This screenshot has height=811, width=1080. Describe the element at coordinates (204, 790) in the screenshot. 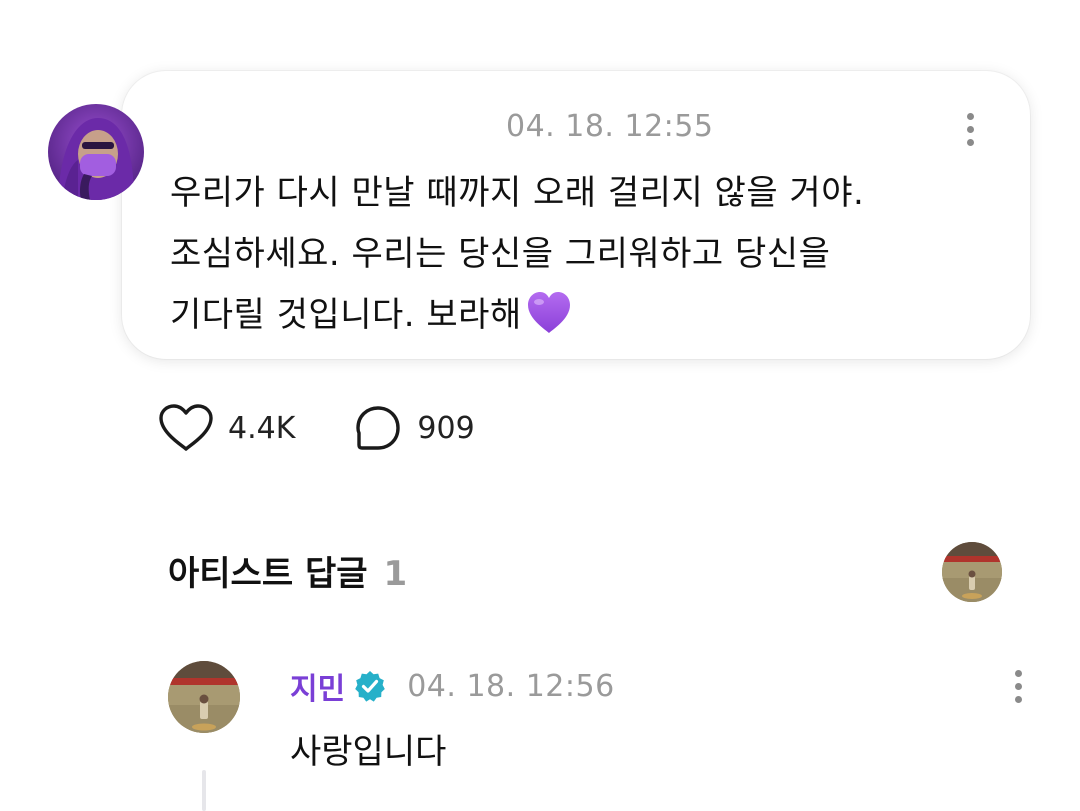

I see `reply-thread-line` at that location.